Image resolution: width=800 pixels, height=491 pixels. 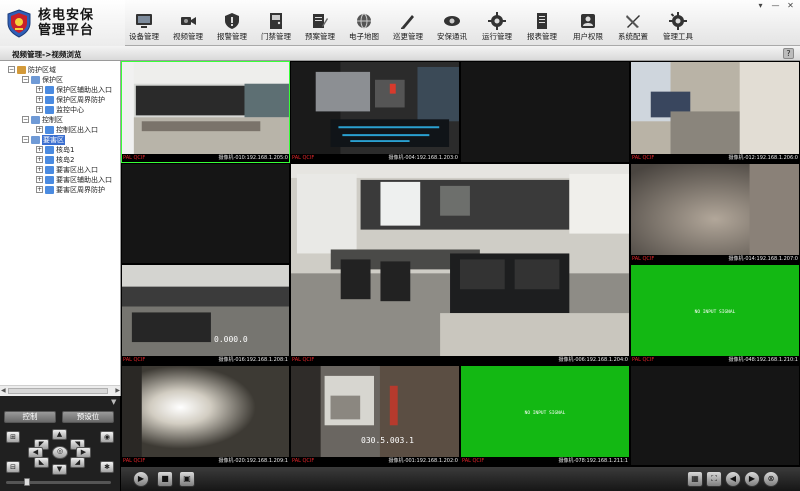 I want to click on stop-button: ■, so click(x=165, y=479).